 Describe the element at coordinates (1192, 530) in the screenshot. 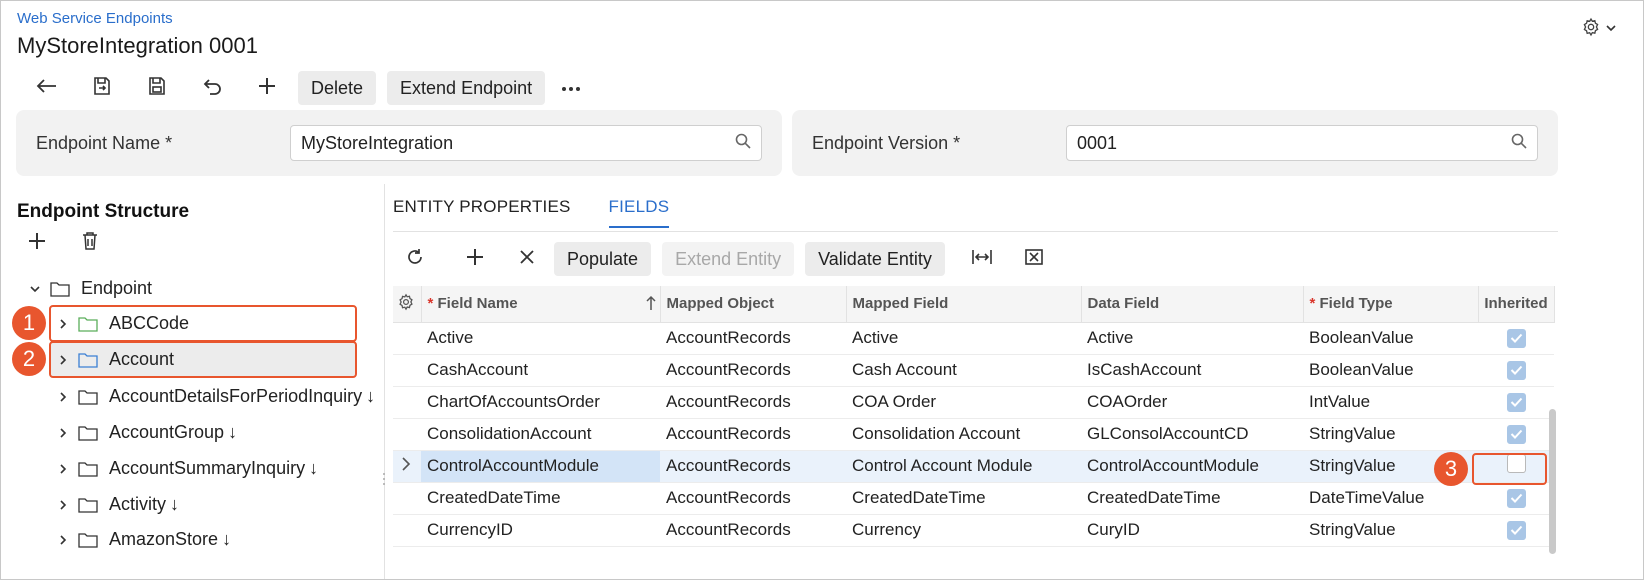

I see `cell-data-field: CuryID` at that location.